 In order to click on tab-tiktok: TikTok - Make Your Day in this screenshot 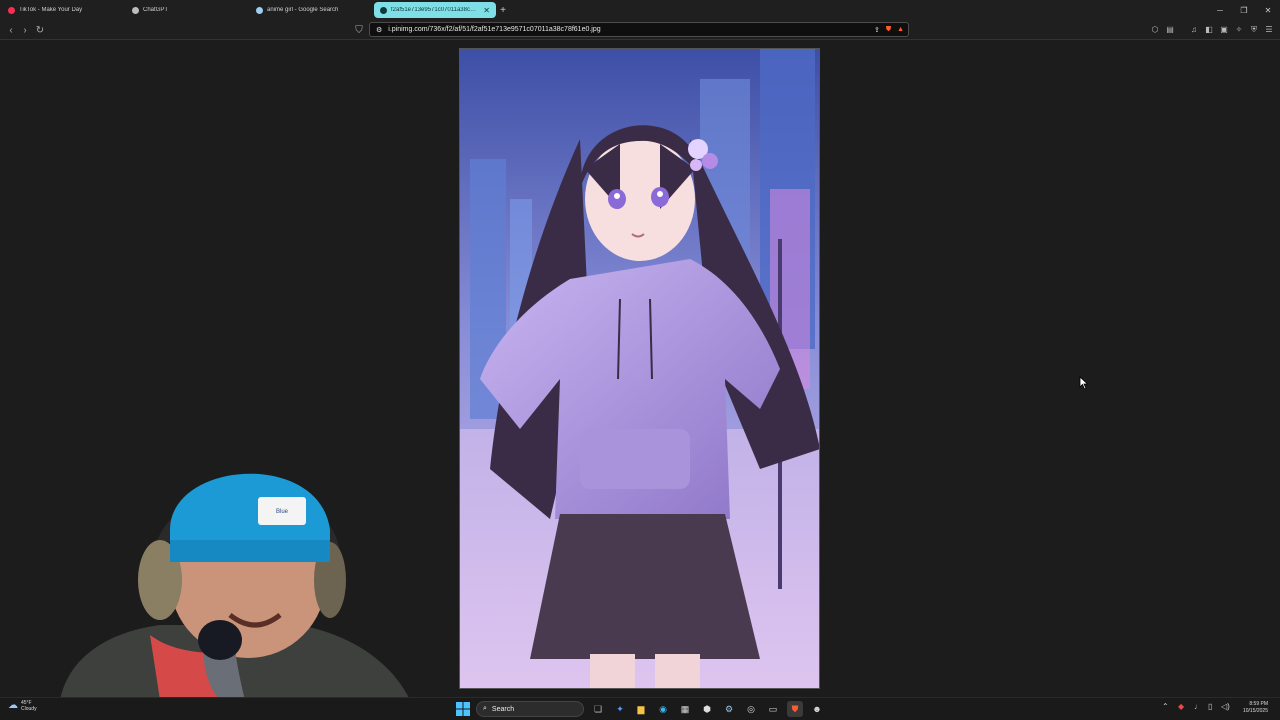, I will do `click(63, 10)`.